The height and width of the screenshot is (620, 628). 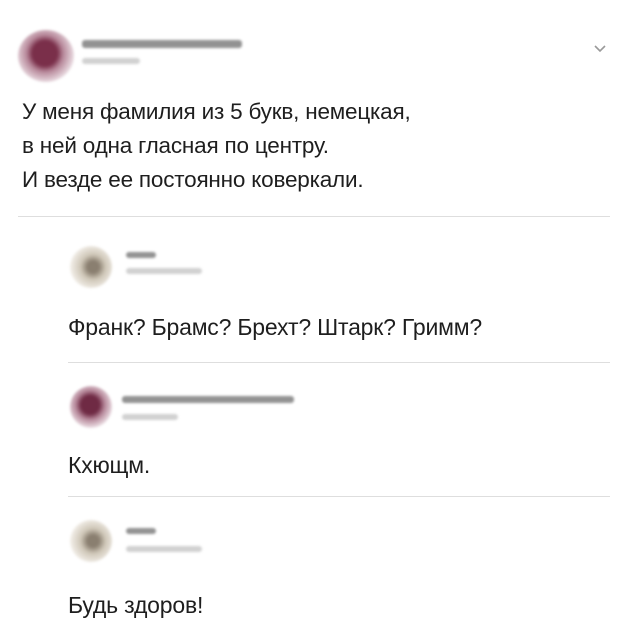 I want to click on tweet-line: в ней одна гласная по центру., so click(x=175, y=145).